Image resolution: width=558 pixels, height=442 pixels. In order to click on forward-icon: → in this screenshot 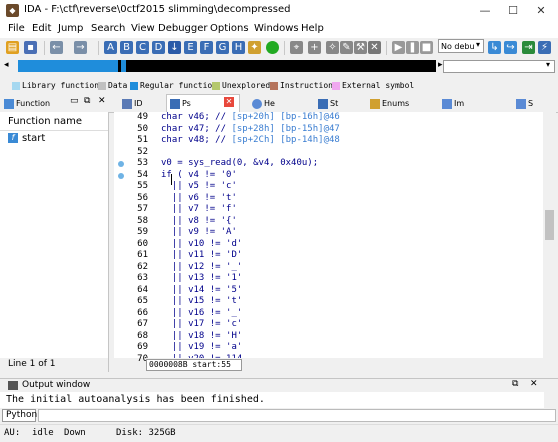, I will do `click(80, 47)`.